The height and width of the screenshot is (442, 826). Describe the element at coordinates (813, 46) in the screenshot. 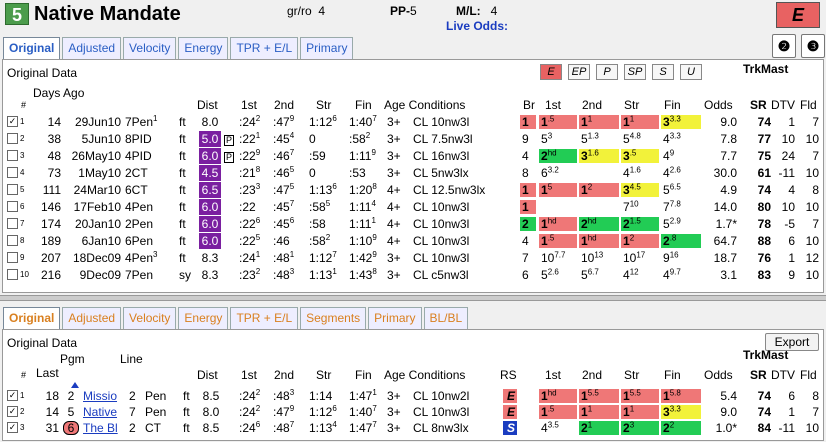

I see `view-3-button: ❸` at that location.